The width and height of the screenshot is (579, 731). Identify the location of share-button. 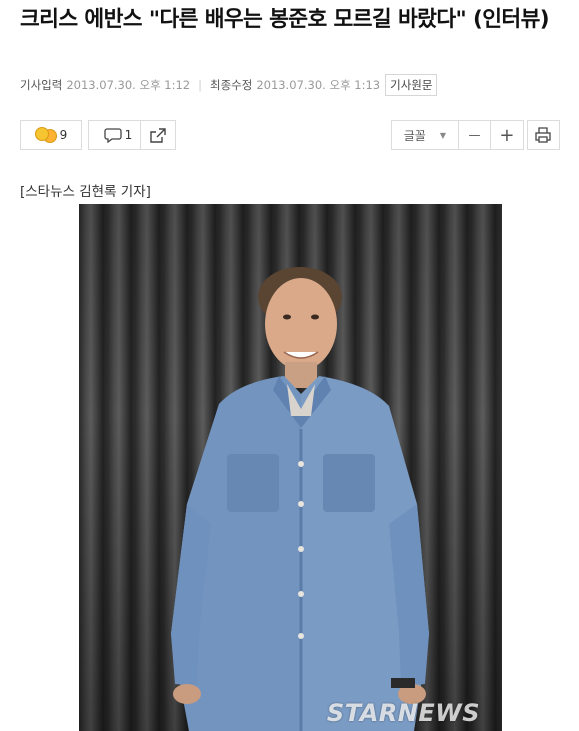
(158, 135).